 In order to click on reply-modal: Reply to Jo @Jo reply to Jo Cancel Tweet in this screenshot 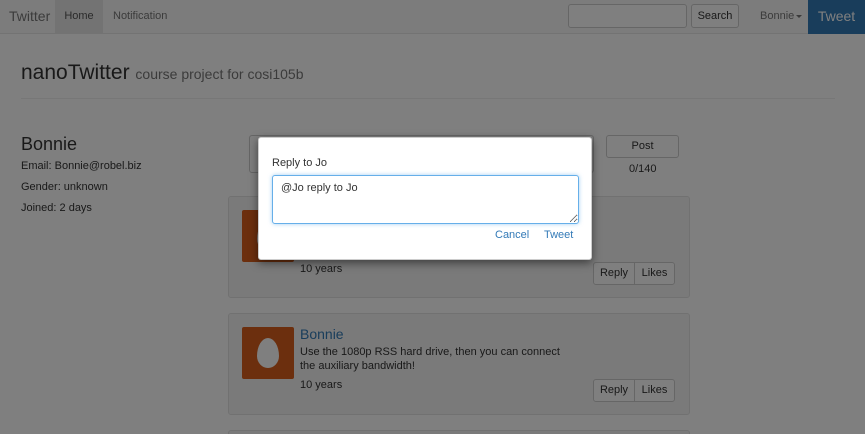, I will do `click(425, 198)`.